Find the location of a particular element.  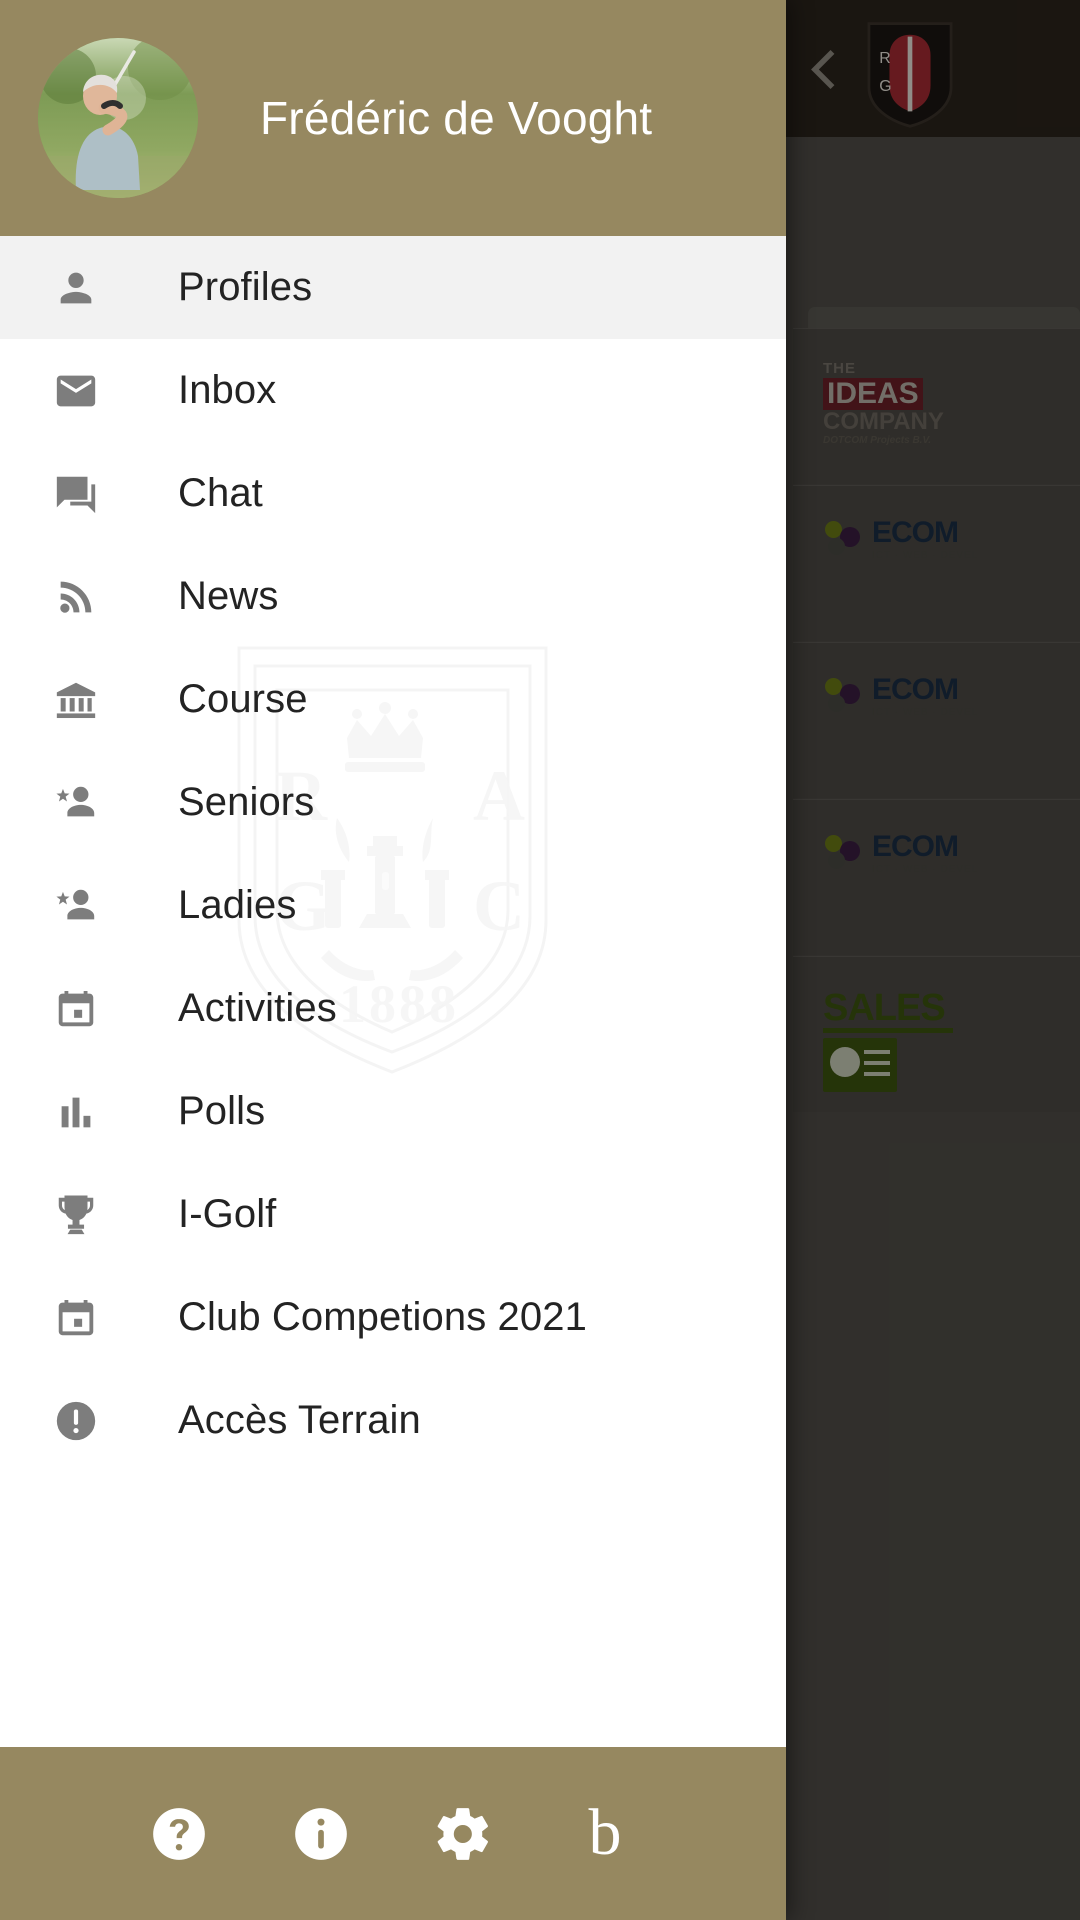

error-icon is located at coordinates (76, 1421).